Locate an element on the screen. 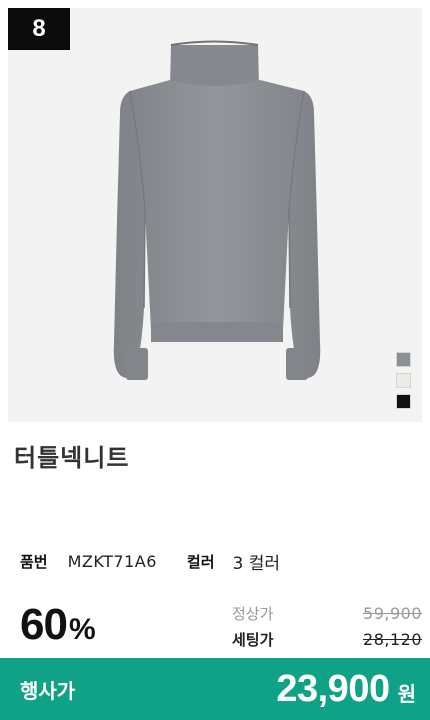  color-label: 컬러 is located at coordinates (200, 561).